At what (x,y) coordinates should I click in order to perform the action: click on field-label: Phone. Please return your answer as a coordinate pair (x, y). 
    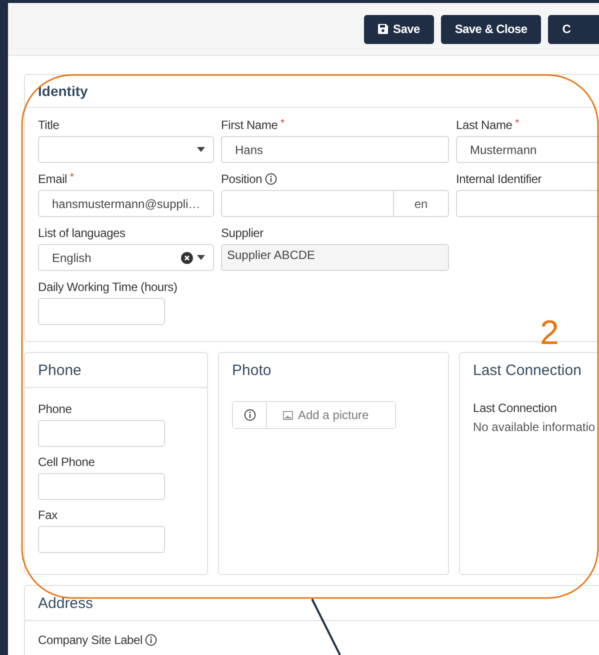
    Looking at the image, I should click on (55, 409).